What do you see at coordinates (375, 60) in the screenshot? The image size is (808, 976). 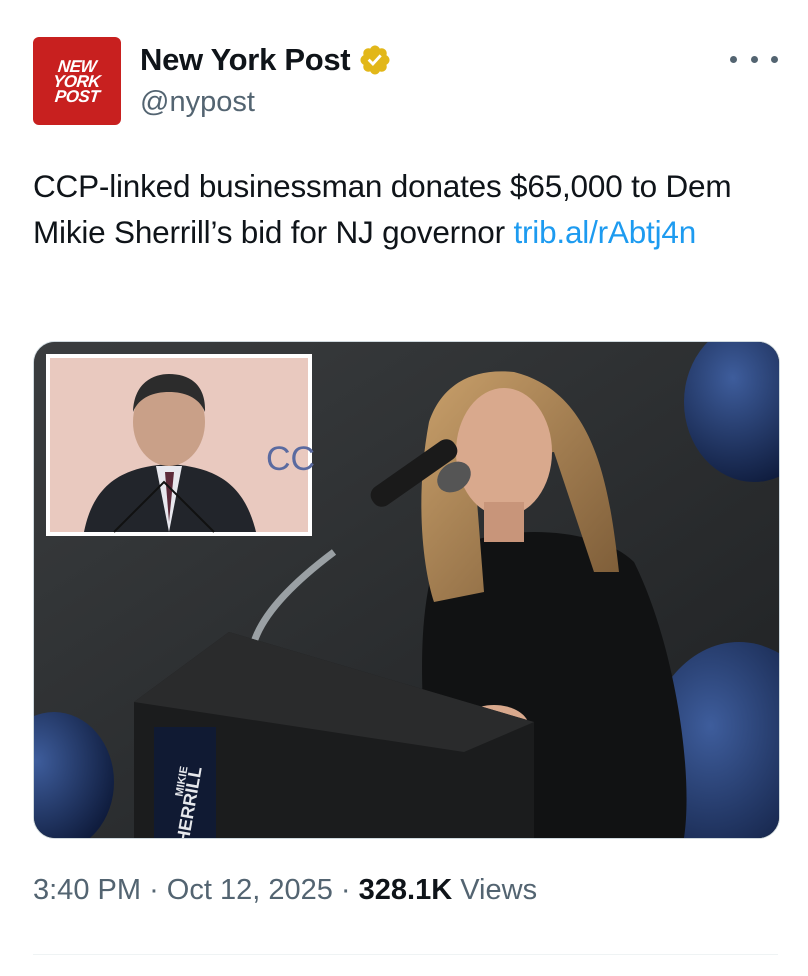 I see `verified-badge-icon` at bounding box center [375, 60].